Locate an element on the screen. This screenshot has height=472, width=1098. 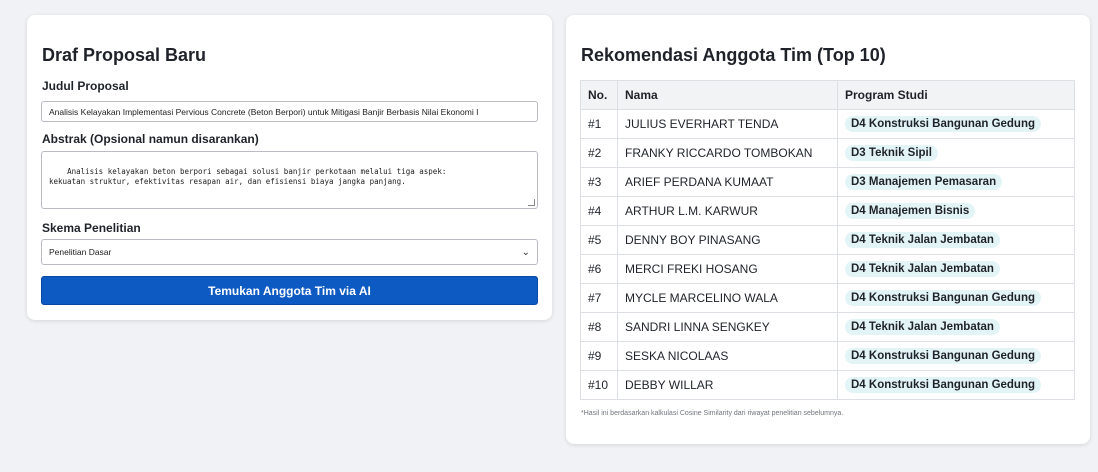
skema-value: Penelitian Dasar is located at coordinates (80, 252).